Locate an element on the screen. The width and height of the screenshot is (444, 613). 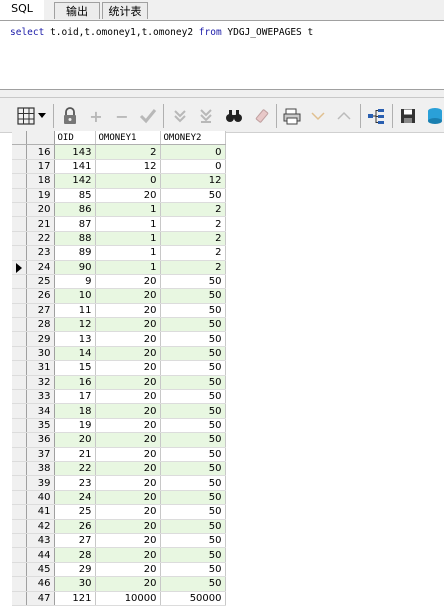
table-row: 18 142 0 12 is located at coordinates (119, 181).